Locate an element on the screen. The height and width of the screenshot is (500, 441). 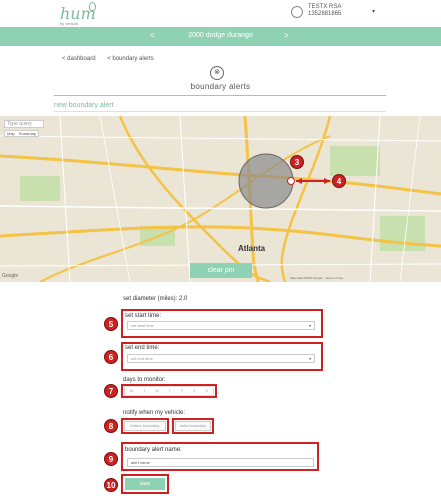
day-tuesday: T is located at coordinates (144, 391).